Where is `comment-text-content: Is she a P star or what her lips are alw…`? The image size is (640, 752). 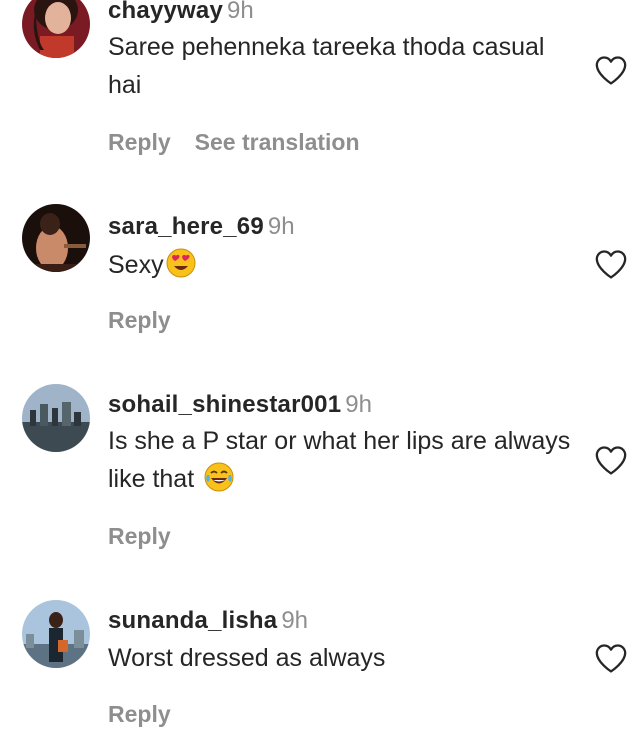
comment-text-content: Is she a P star or what her lips are alw… is located at coordinates (339, 460).